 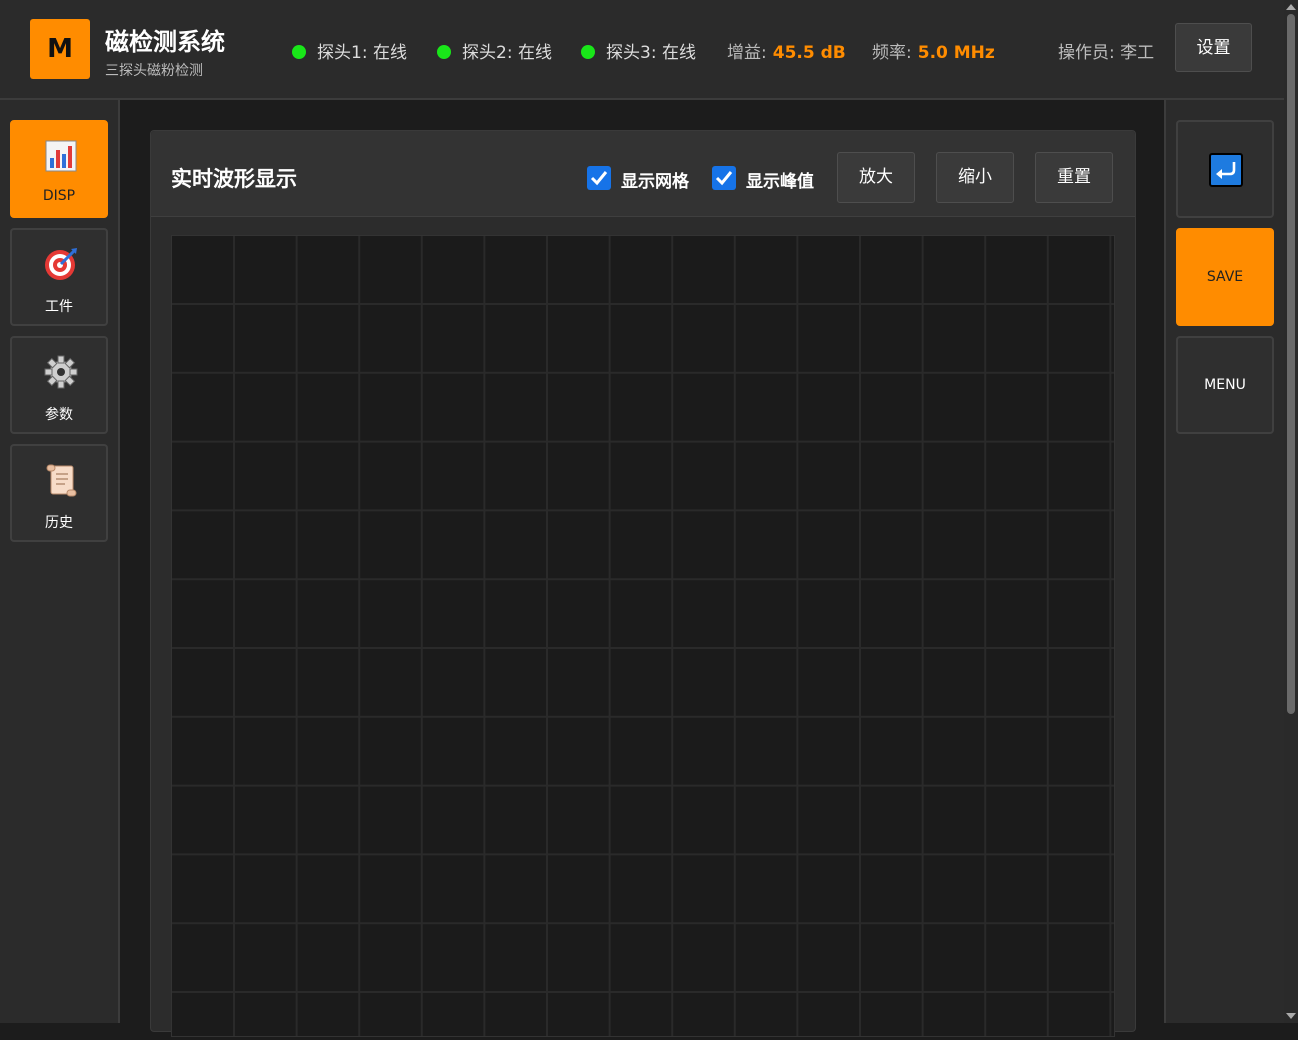 What do you see at coordinates (809, 53) in the screenshot?
I see `gain-value: 45.5 dB` at bounding box center [809, 53].